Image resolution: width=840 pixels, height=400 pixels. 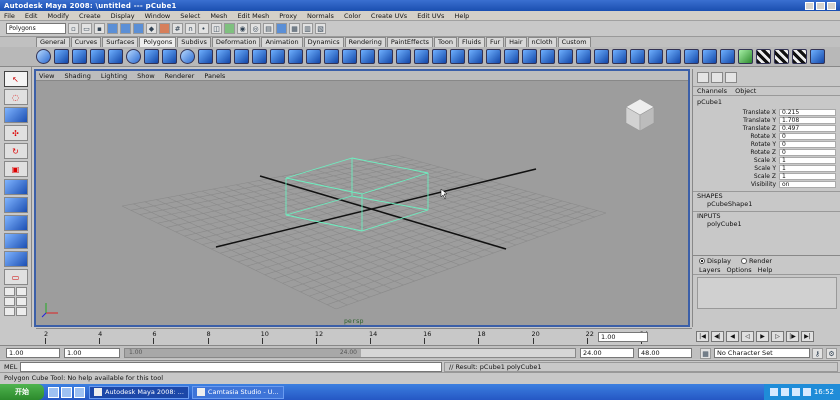 What do you see at coordinates (765, 270) in the screenshot?
I see `layer-menu-help: Help` at bounding box center [765, 270].